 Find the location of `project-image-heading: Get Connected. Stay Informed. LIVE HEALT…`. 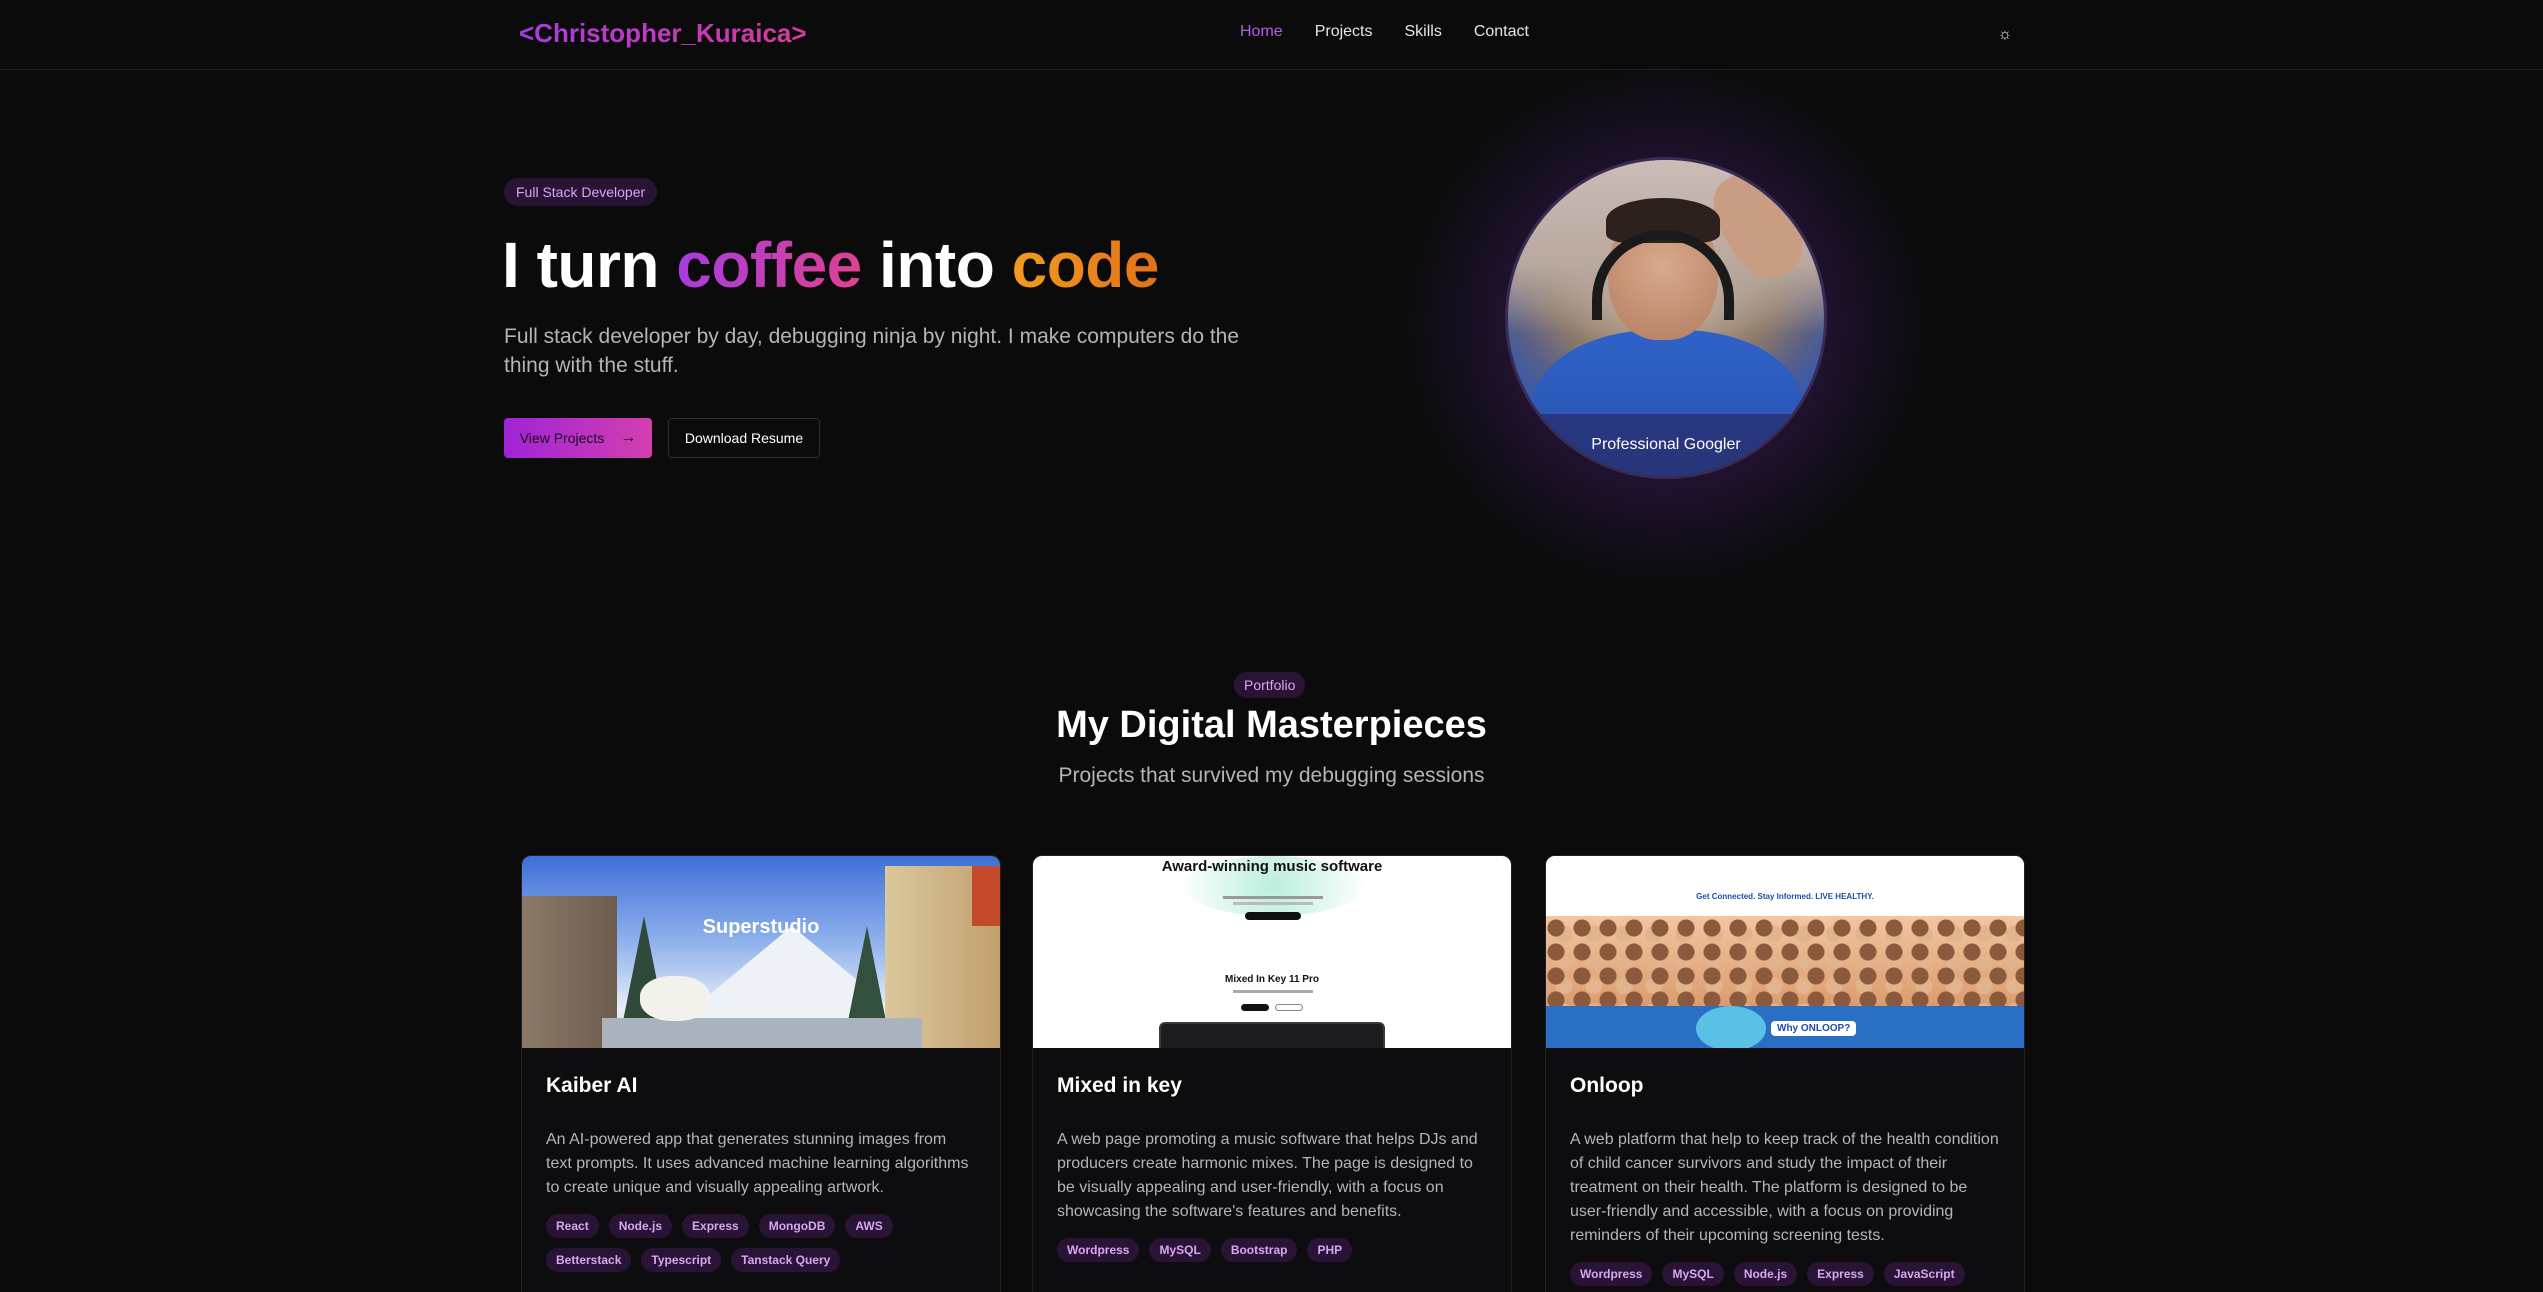

project-image-heading: Get Connected. Stay Informed. LIVE HEALT… is located at coordinates (1785, 896).